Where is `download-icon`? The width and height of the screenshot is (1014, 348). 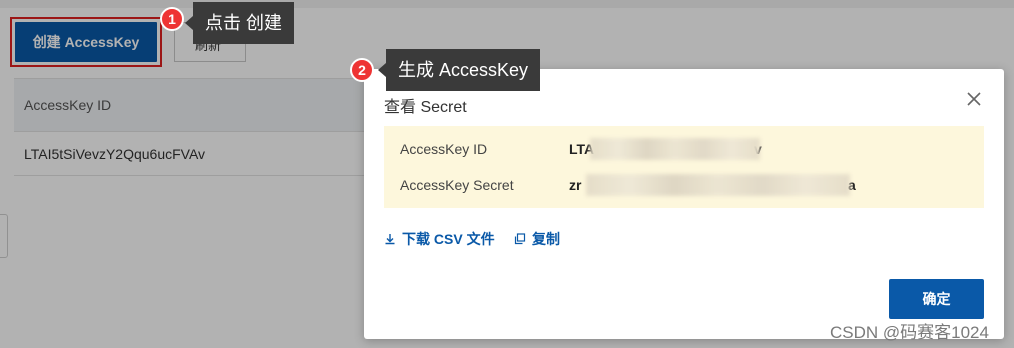
download-icon is located at coordinates (390, 239).